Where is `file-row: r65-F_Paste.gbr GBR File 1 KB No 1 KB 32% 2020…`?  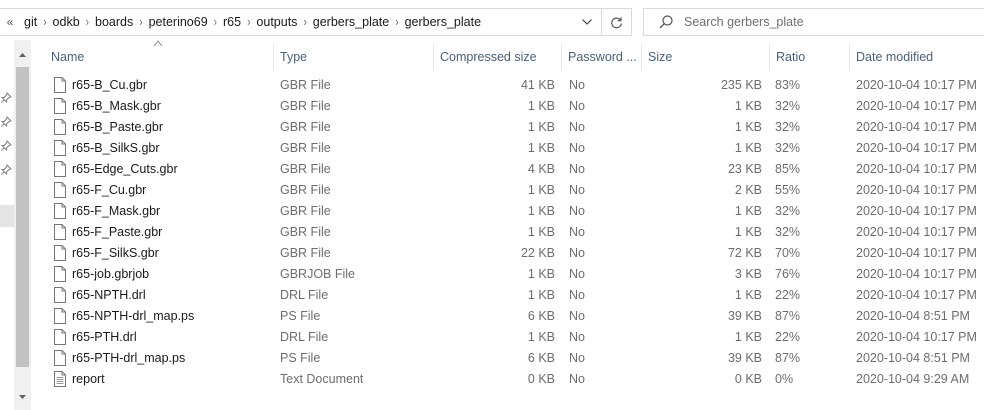 file-row: r65-F_Paste.gbr GBR File 1 KB No 1 KB 32% 2020… is located at coordinates (516, 232).